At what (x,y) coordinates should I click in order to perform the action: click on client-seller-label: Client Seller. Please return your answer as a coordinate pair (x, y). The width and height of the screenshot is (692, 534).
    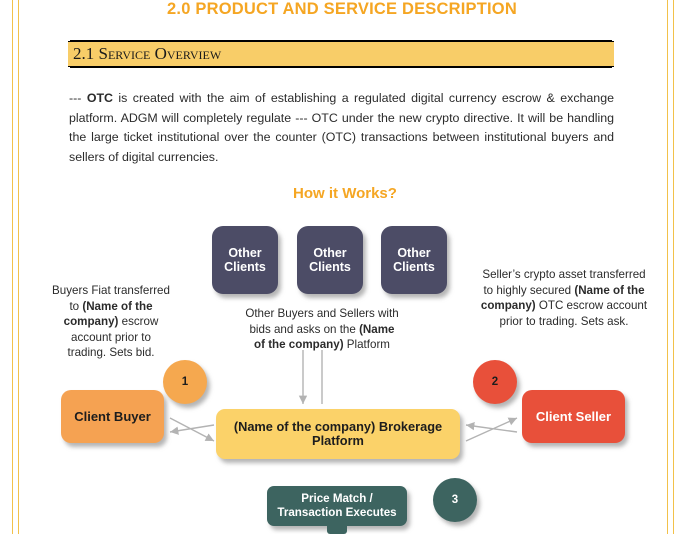
    Looking at the image, I should click on (573, 416).